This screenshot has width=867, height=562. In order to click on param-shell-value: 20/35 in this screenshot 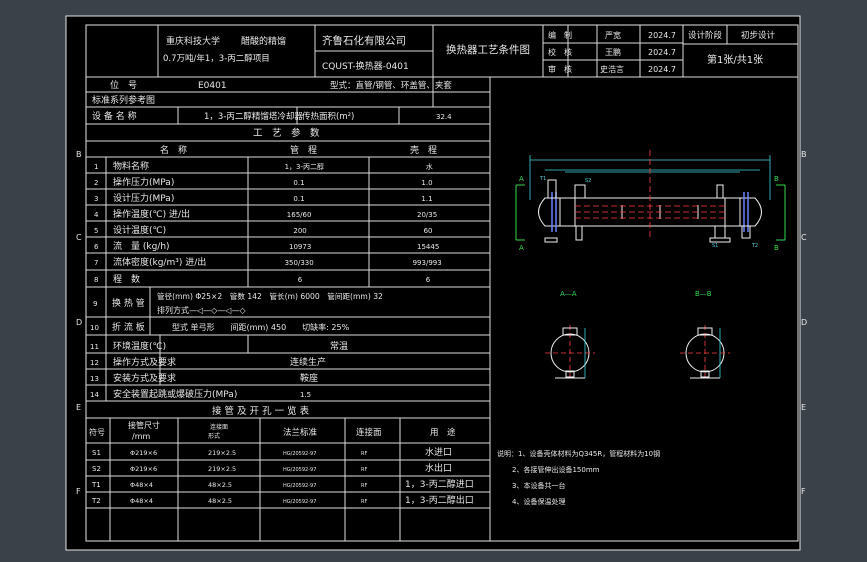, I will do `click(427, 215)`.